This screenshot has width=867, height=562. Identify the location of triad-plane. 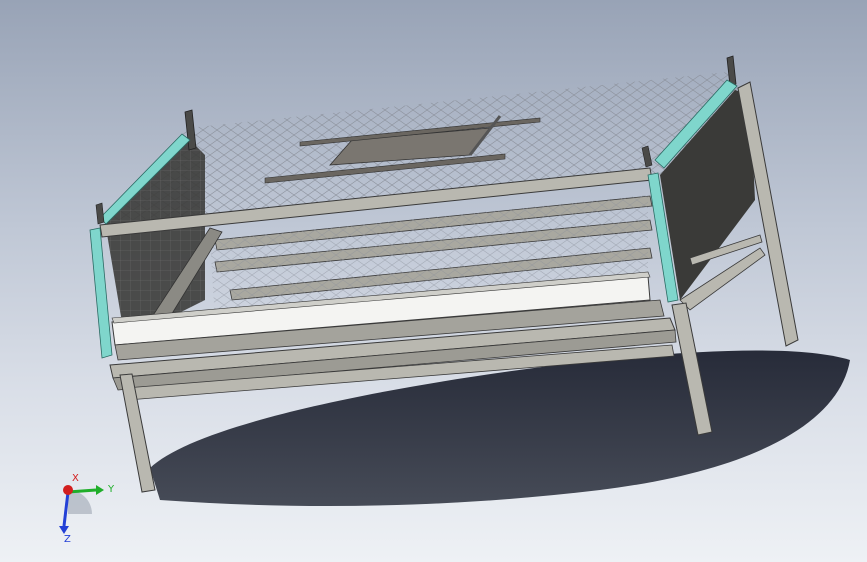
(80, 502).